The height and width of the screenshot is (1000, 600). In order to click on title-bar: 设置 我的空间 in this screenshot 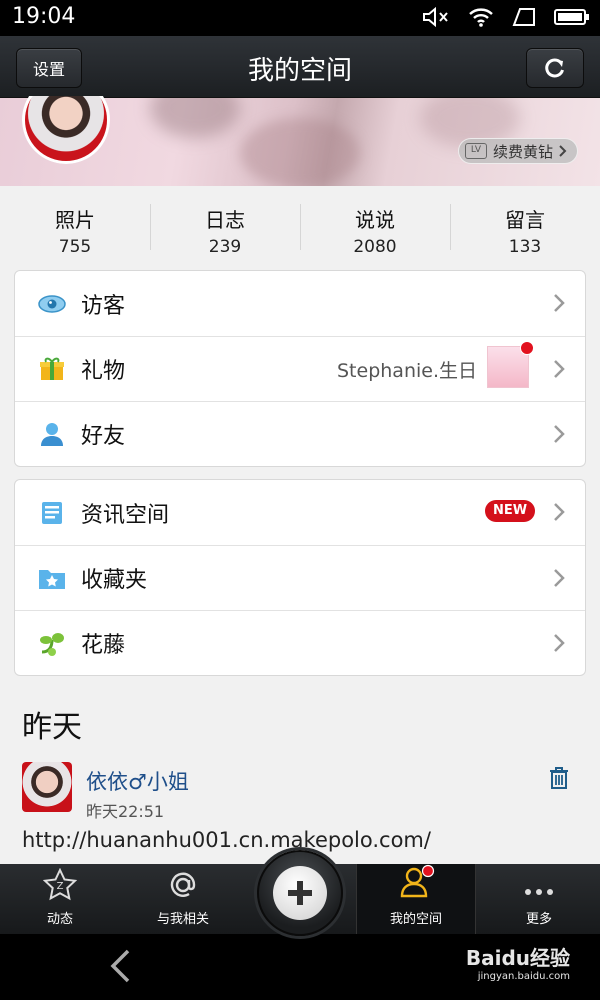, I will do `click(300, 67)`.